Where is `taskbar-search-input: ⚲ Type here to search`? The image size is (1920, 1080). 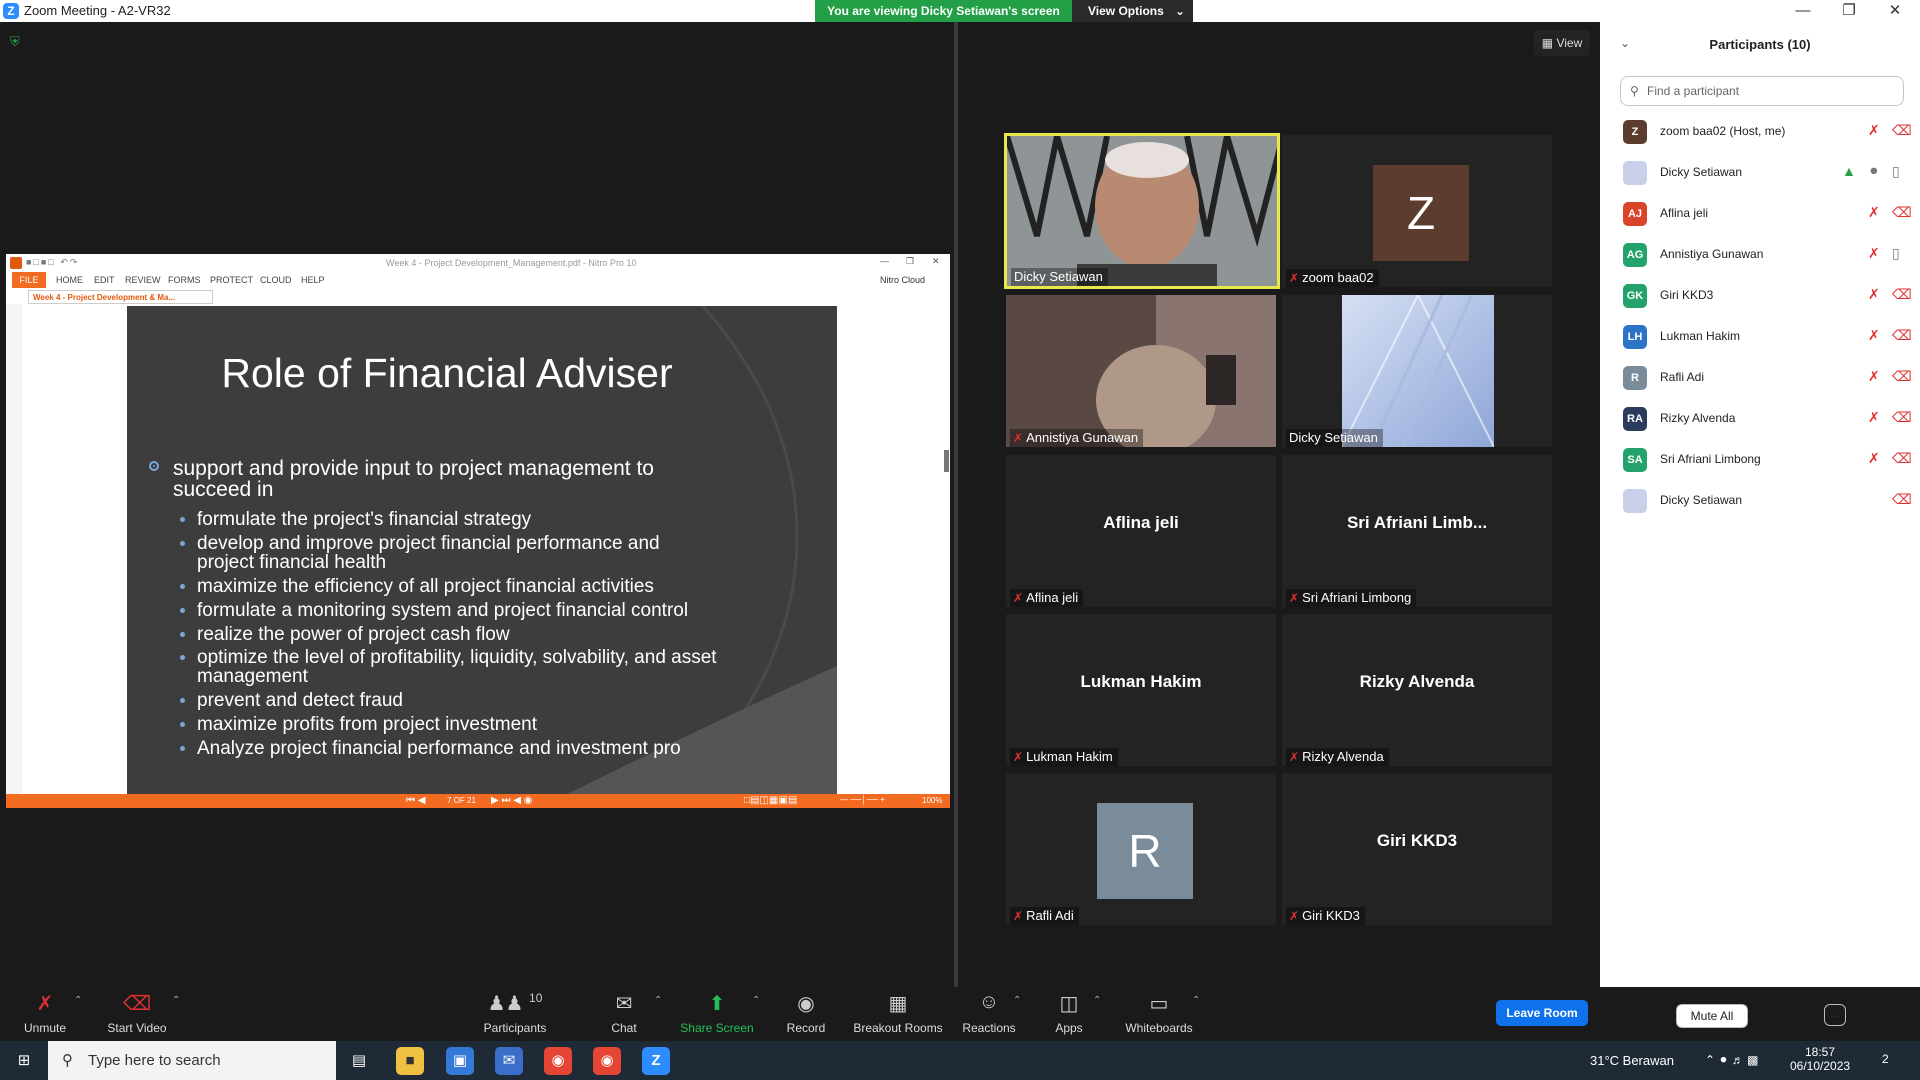 taskbar-search-input: ⚲ Type here to search is located at coordinates (192, 1060).